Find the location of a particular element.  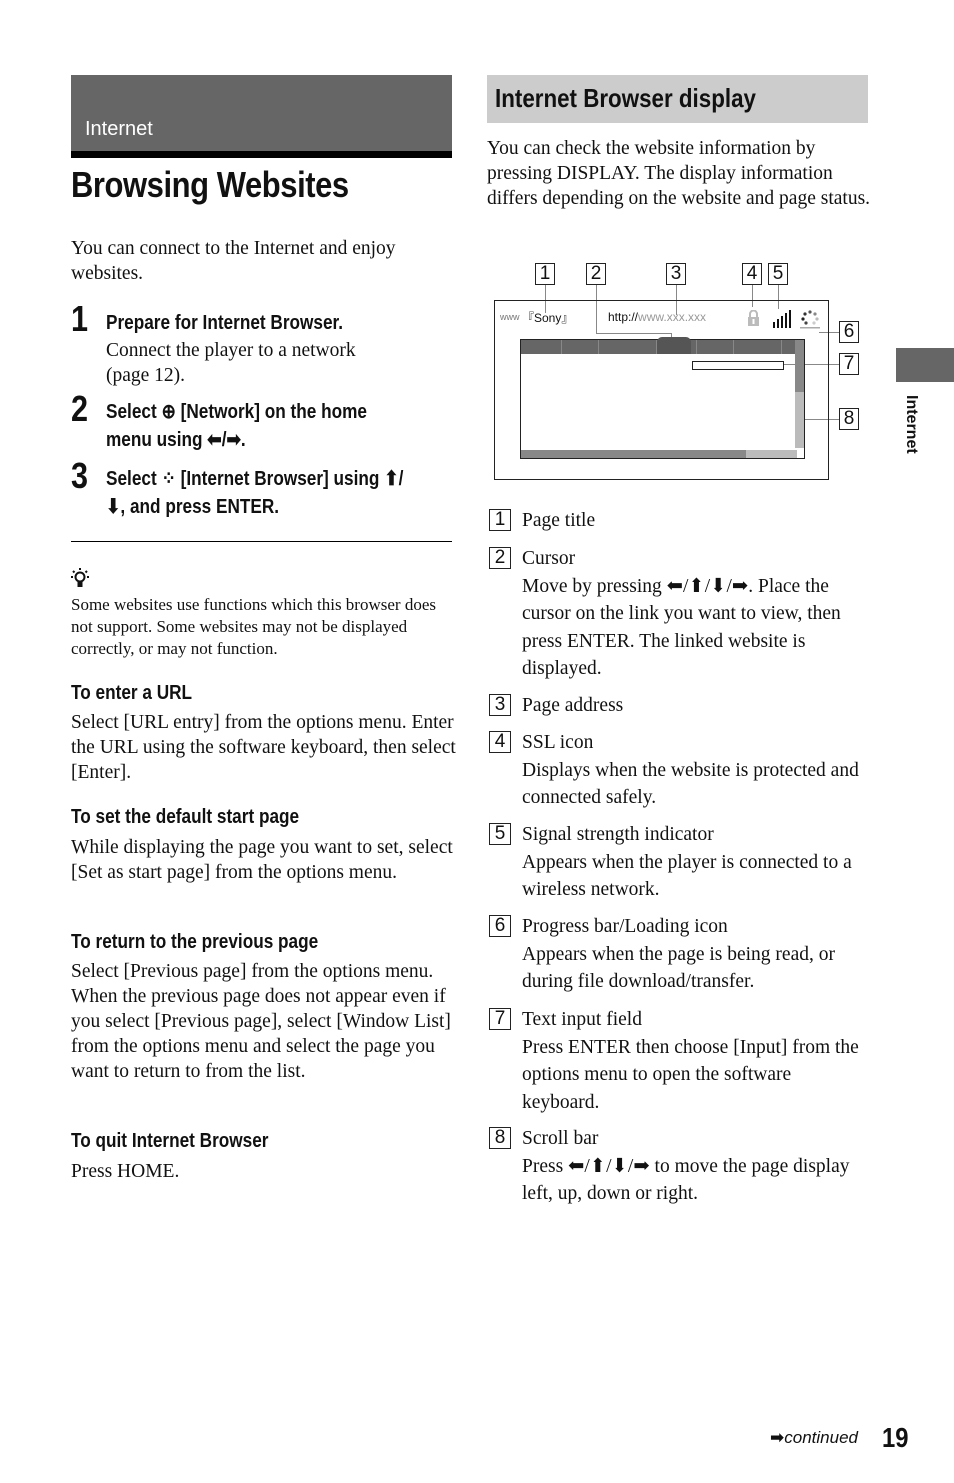

subsection-heading: To enter a URL is located at coordinates (132, 693).